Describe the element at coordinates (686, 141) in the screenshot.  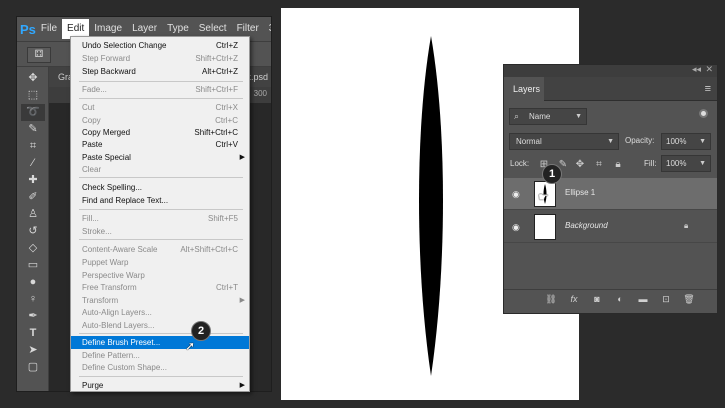
I see `opacity-input: 100% ▼` at that location.